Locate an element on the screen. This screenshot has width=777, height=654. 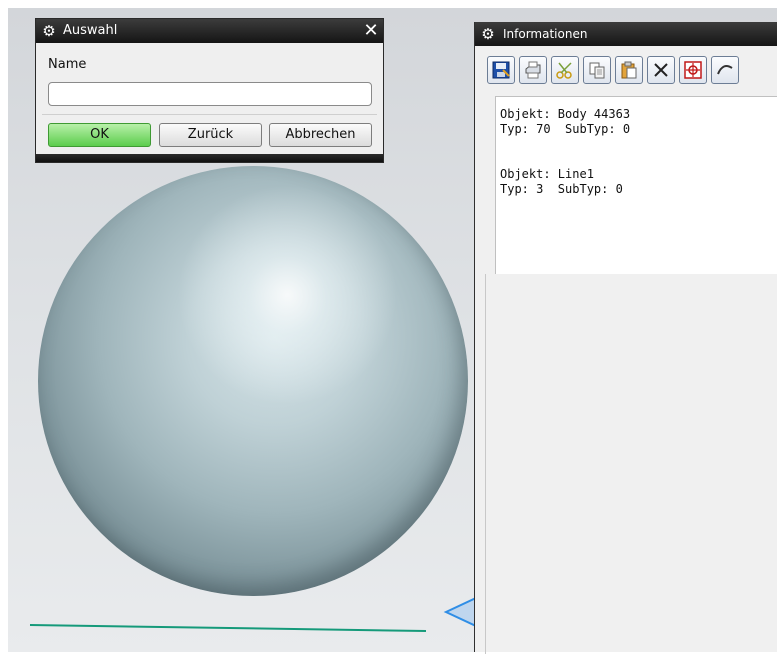
delete-icon is located at coordinates (661, 70).